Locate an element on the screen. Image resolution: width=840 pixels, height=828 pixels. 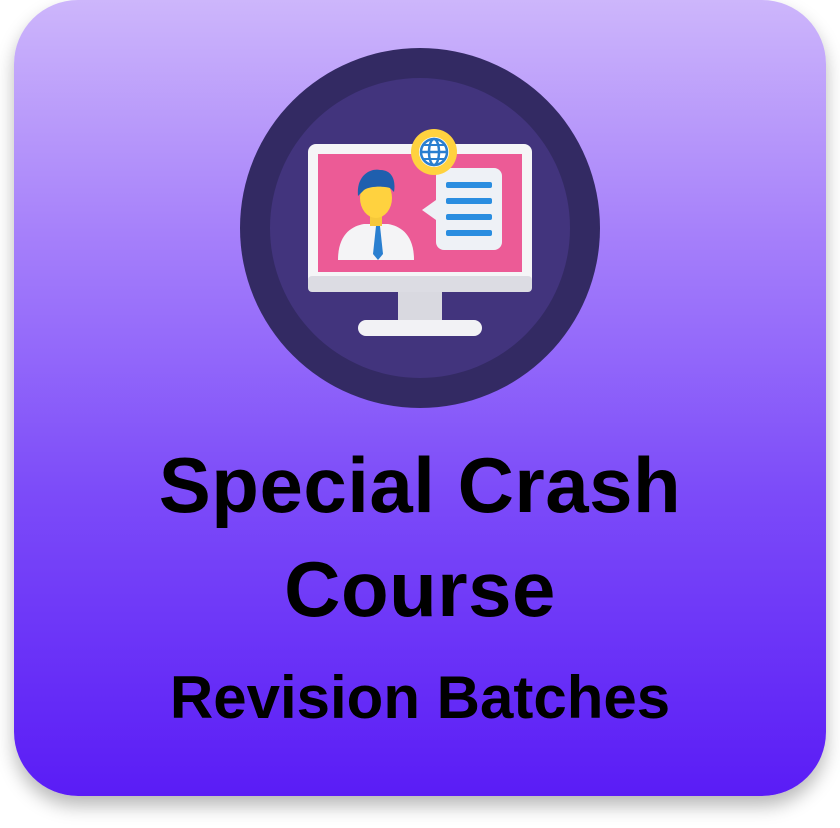
course-title-line-1: Special Crash is located at coordinates (420, 485).